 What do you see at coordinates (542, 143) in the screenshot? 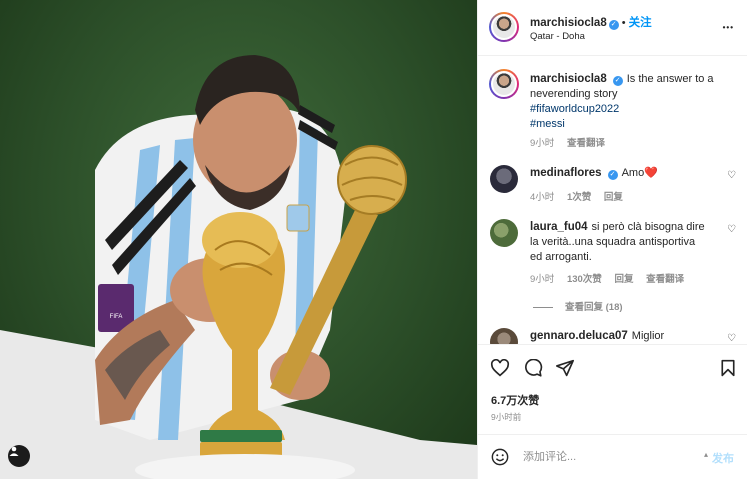
I see `caption-time: 9小时` at bounding box center [542, 143].